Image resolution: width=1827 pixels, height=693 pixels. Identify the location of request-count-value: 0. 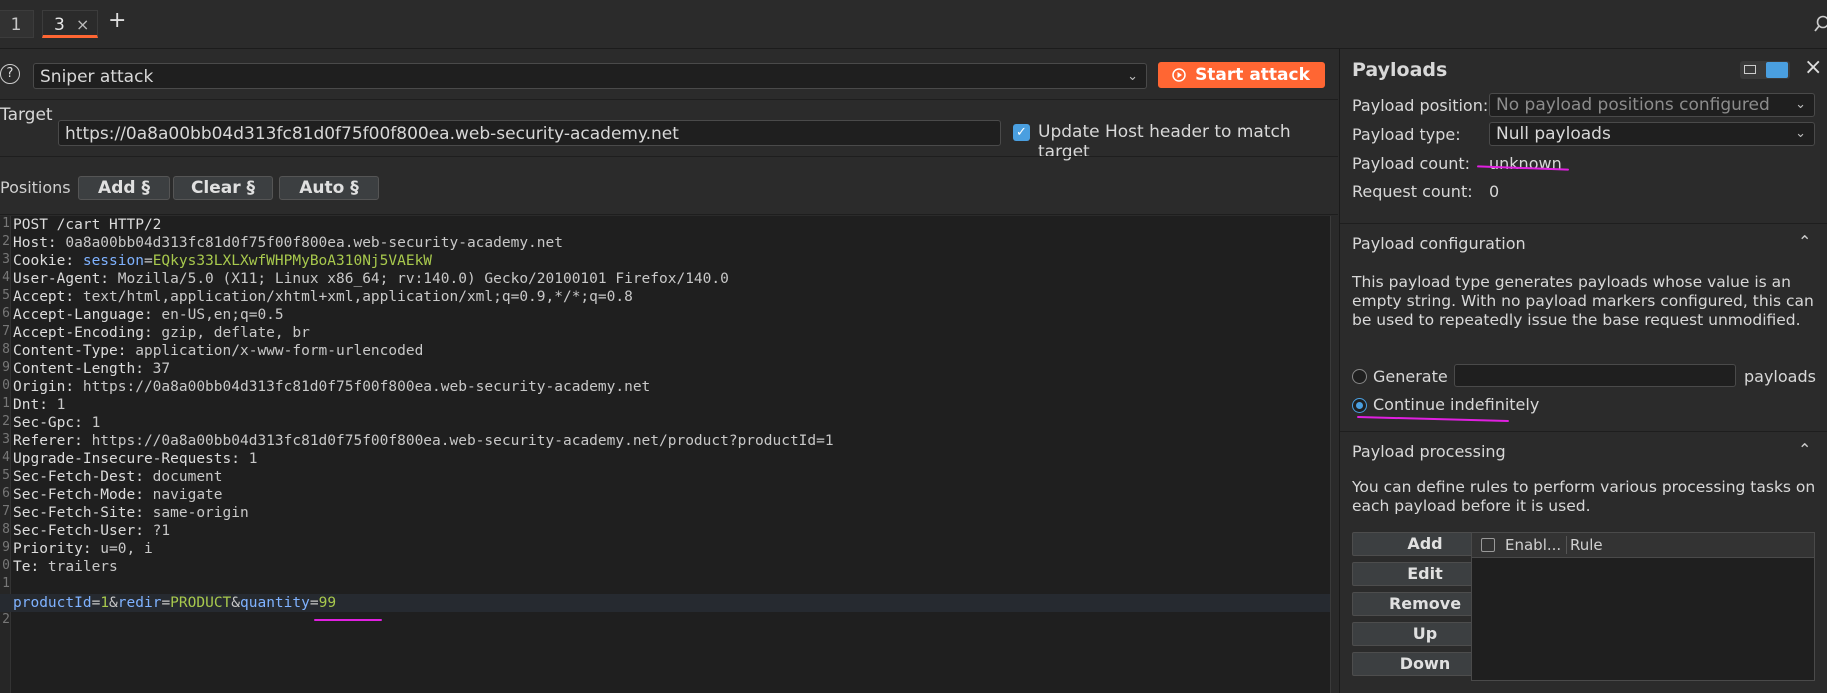
(1494, 191).